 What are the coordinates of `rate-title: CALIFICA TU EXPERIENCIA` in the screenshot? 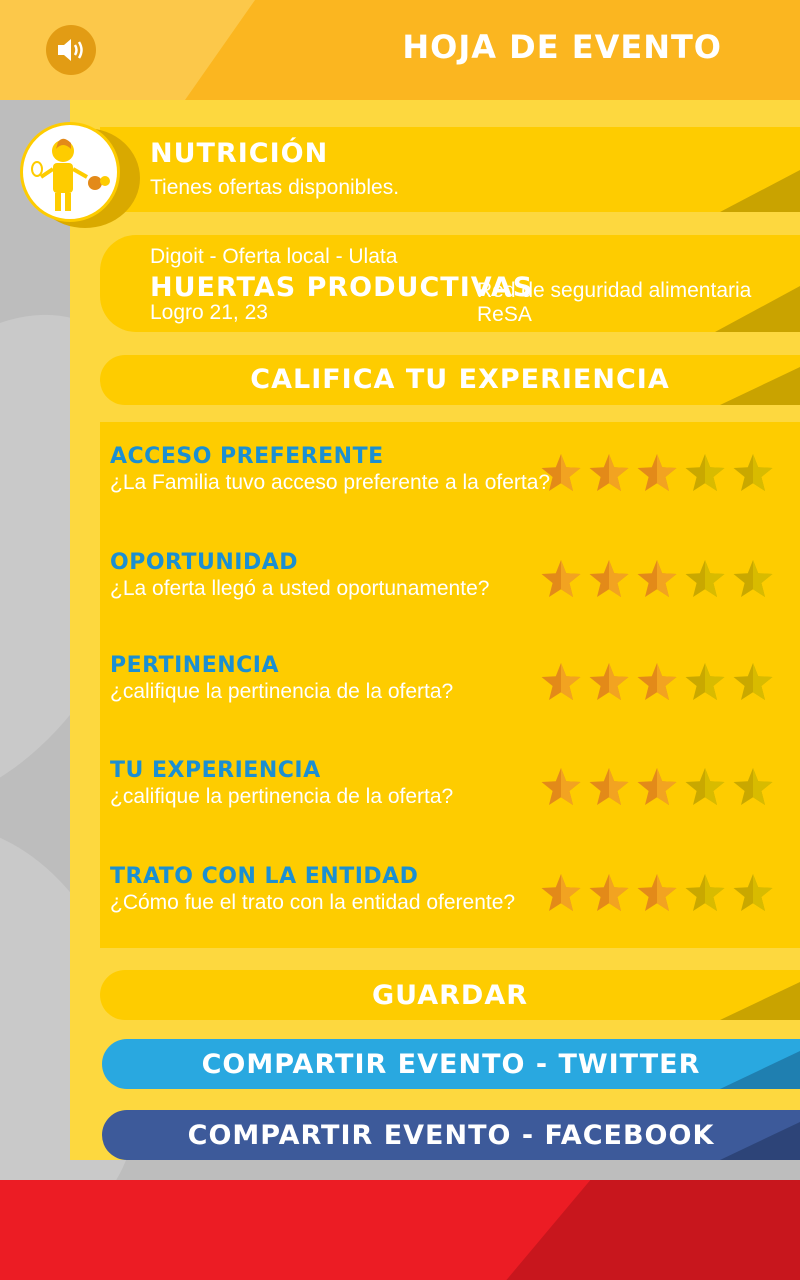 It's located at (460, 379).